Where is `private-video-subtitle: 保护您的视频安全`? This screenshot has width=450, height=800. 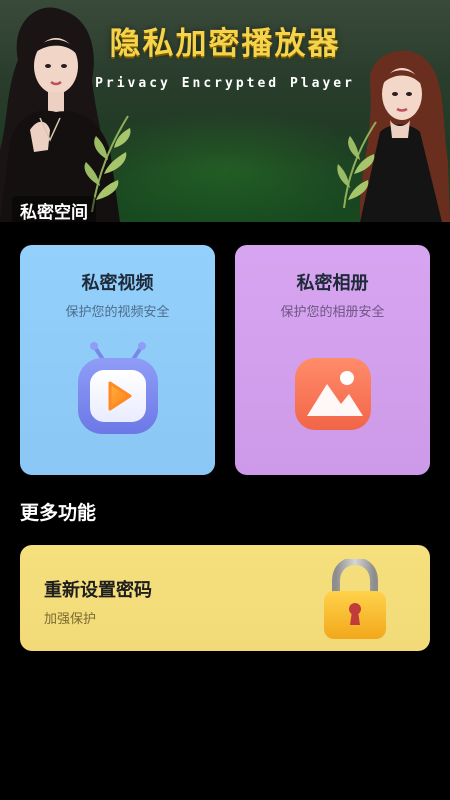
private-video-subtitle: 保护您的视频安全 is located at coordinates (117, 312).